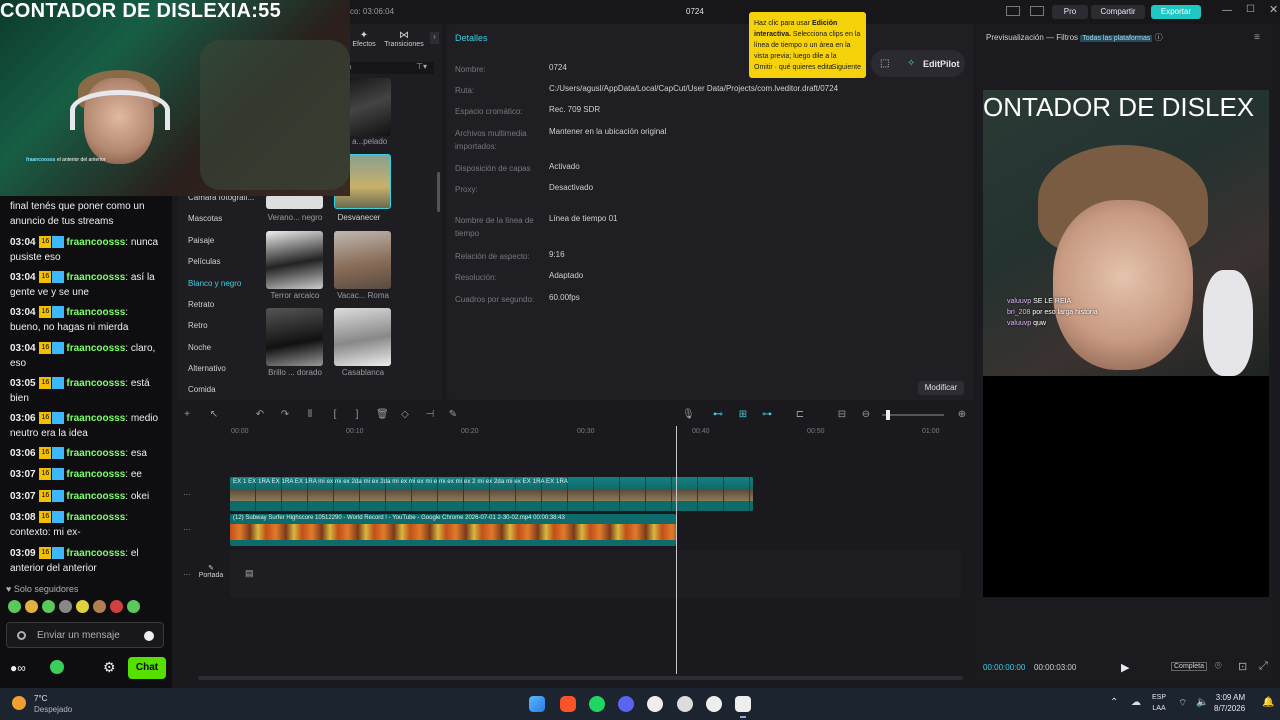 Image resolution: width=1280 pixels, height=720 pixels. What do you see at coordinates (1013, 11) in the screenshot?
I see `layout-icon` at bounding box center [1013, 11].